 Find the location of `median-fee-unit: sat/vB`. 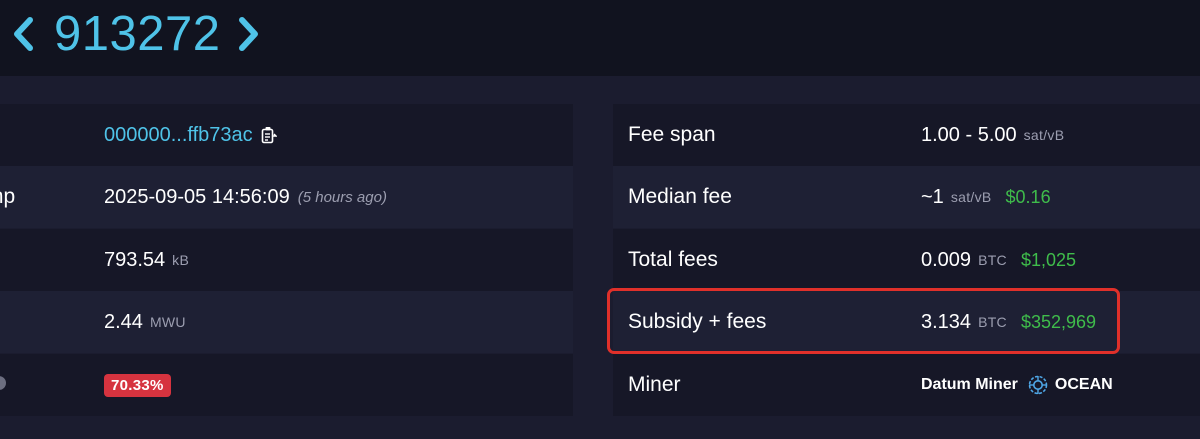

median-fee-unit: sat/vB is located at coordinates (971, 197).